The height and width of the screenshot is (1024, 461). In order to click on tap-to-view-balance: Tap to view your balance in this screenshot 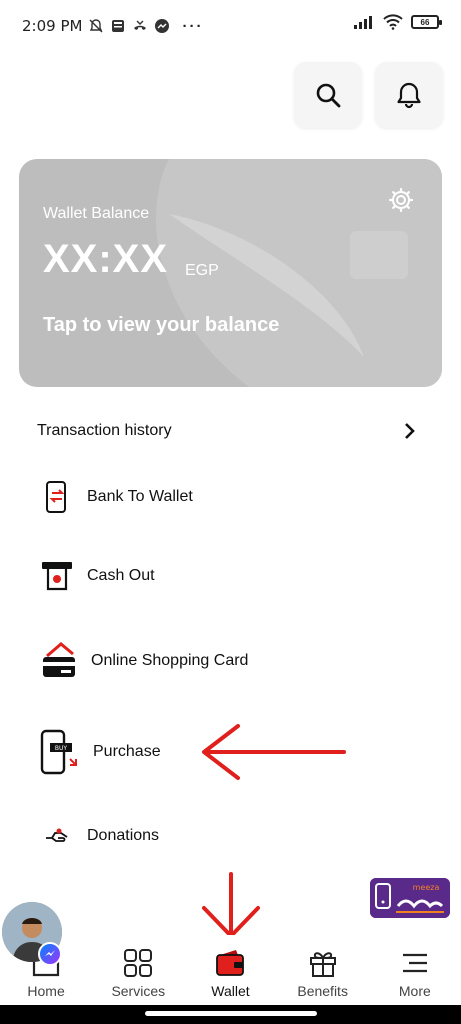, I will do `click(161, 325)`.